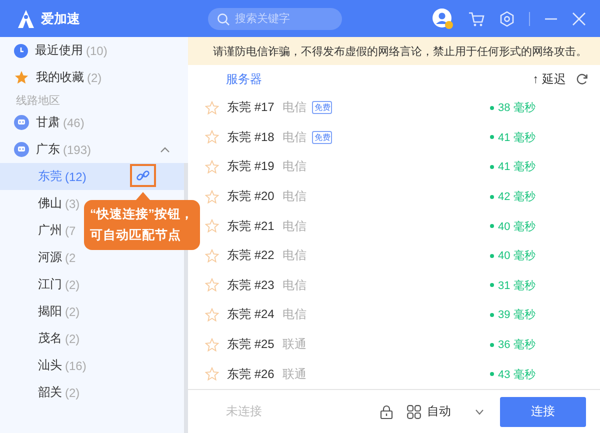  Describe the element at coordinates (394, 108) in the screenshot. I see `server-row: 东莞 #17 电信 免费 38 毫秒` at that location.